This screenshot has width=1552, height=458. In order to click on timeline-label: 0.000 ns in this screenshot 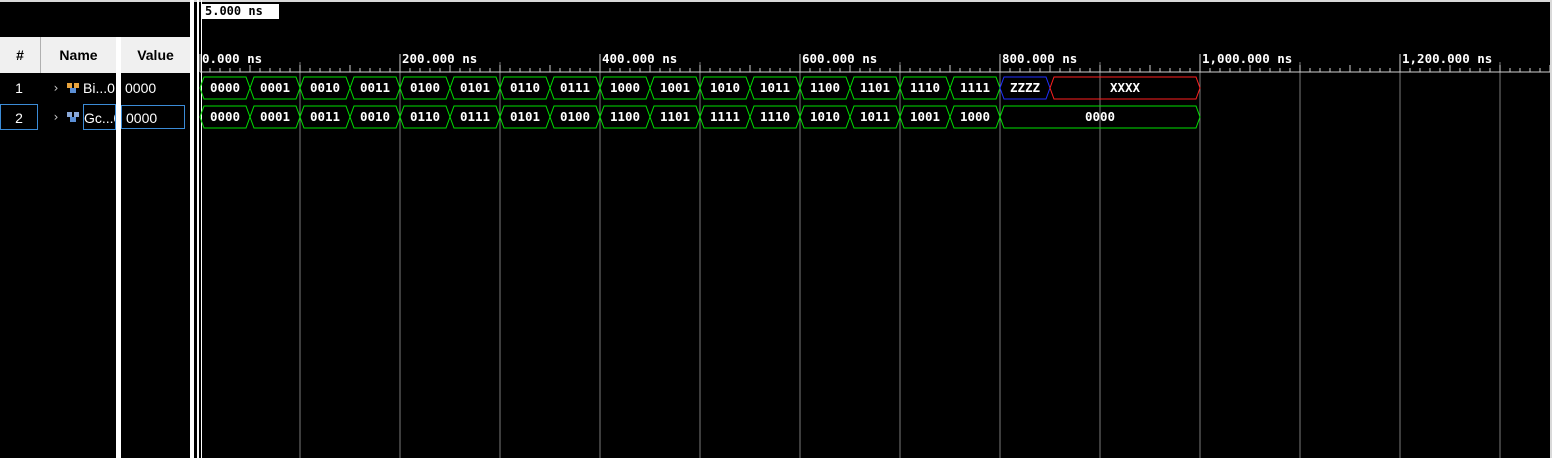, I will do `click(232, 58)`.